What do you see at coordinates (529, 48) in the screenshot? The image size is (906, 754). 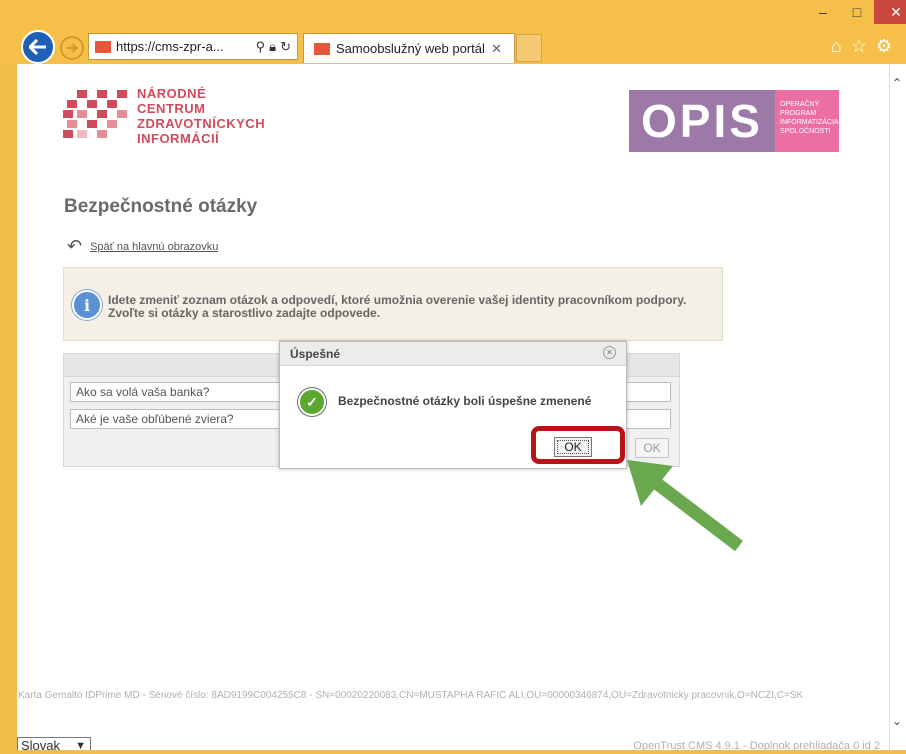 I see `new-tab-button` at bounding box center [529, 48].